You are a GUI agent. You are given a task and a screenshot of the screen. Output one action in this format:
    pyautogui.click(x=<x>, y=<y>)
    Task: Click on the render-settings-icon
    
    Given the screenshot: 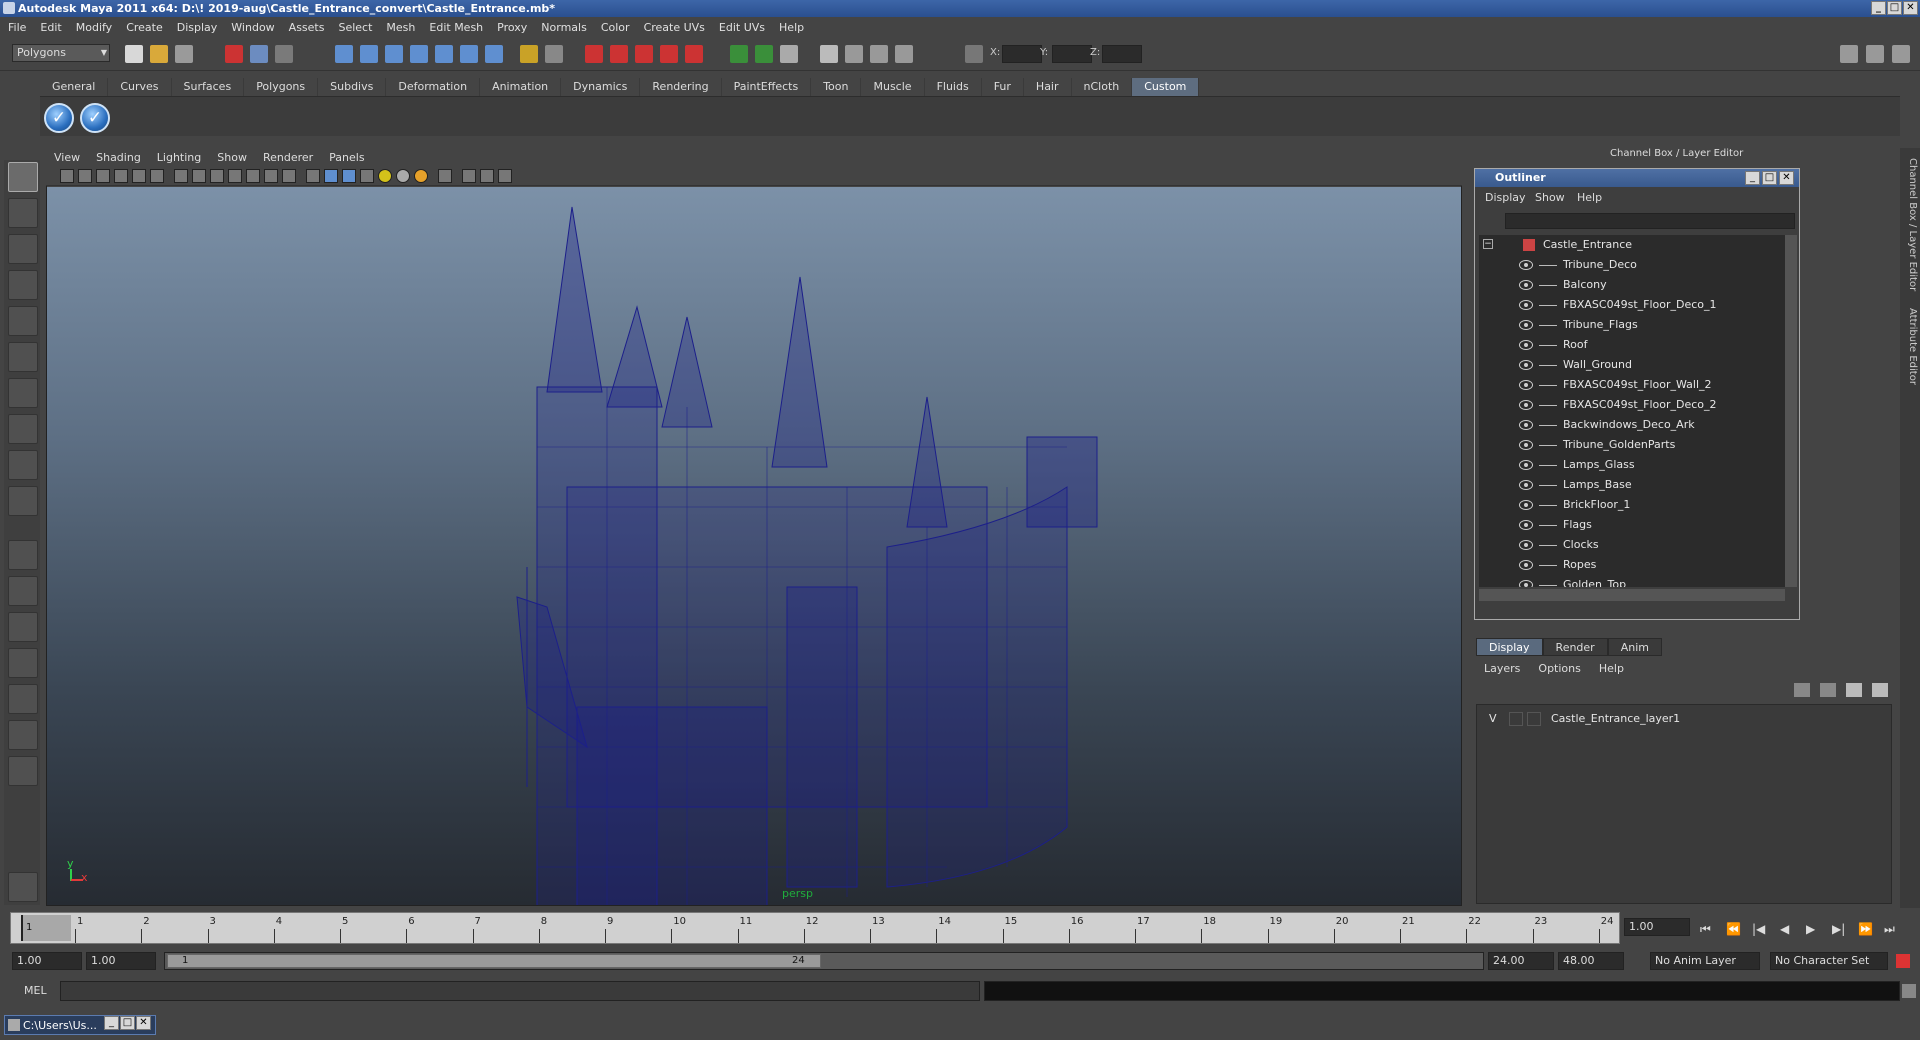 What is the action you would take?
    pyautogui.click(x=644, y=54)
    